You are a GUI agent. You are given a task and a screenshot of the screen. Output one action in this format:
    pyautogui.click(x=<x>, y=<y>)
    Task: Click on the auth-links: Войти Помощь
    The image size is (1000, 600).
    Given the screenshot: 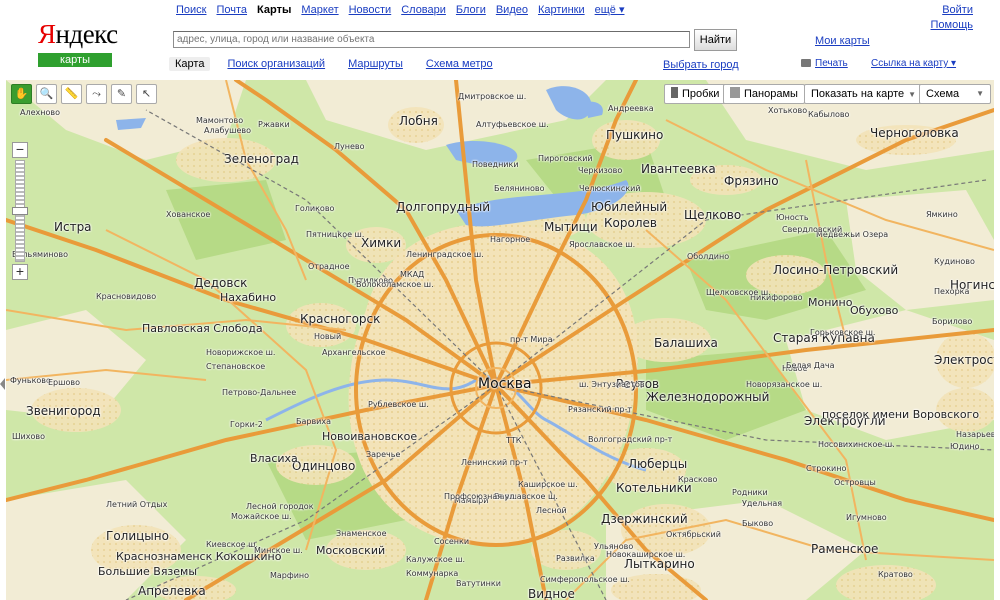 What is the action you would take?
    pyautogui.click(x=952, y=18)
    